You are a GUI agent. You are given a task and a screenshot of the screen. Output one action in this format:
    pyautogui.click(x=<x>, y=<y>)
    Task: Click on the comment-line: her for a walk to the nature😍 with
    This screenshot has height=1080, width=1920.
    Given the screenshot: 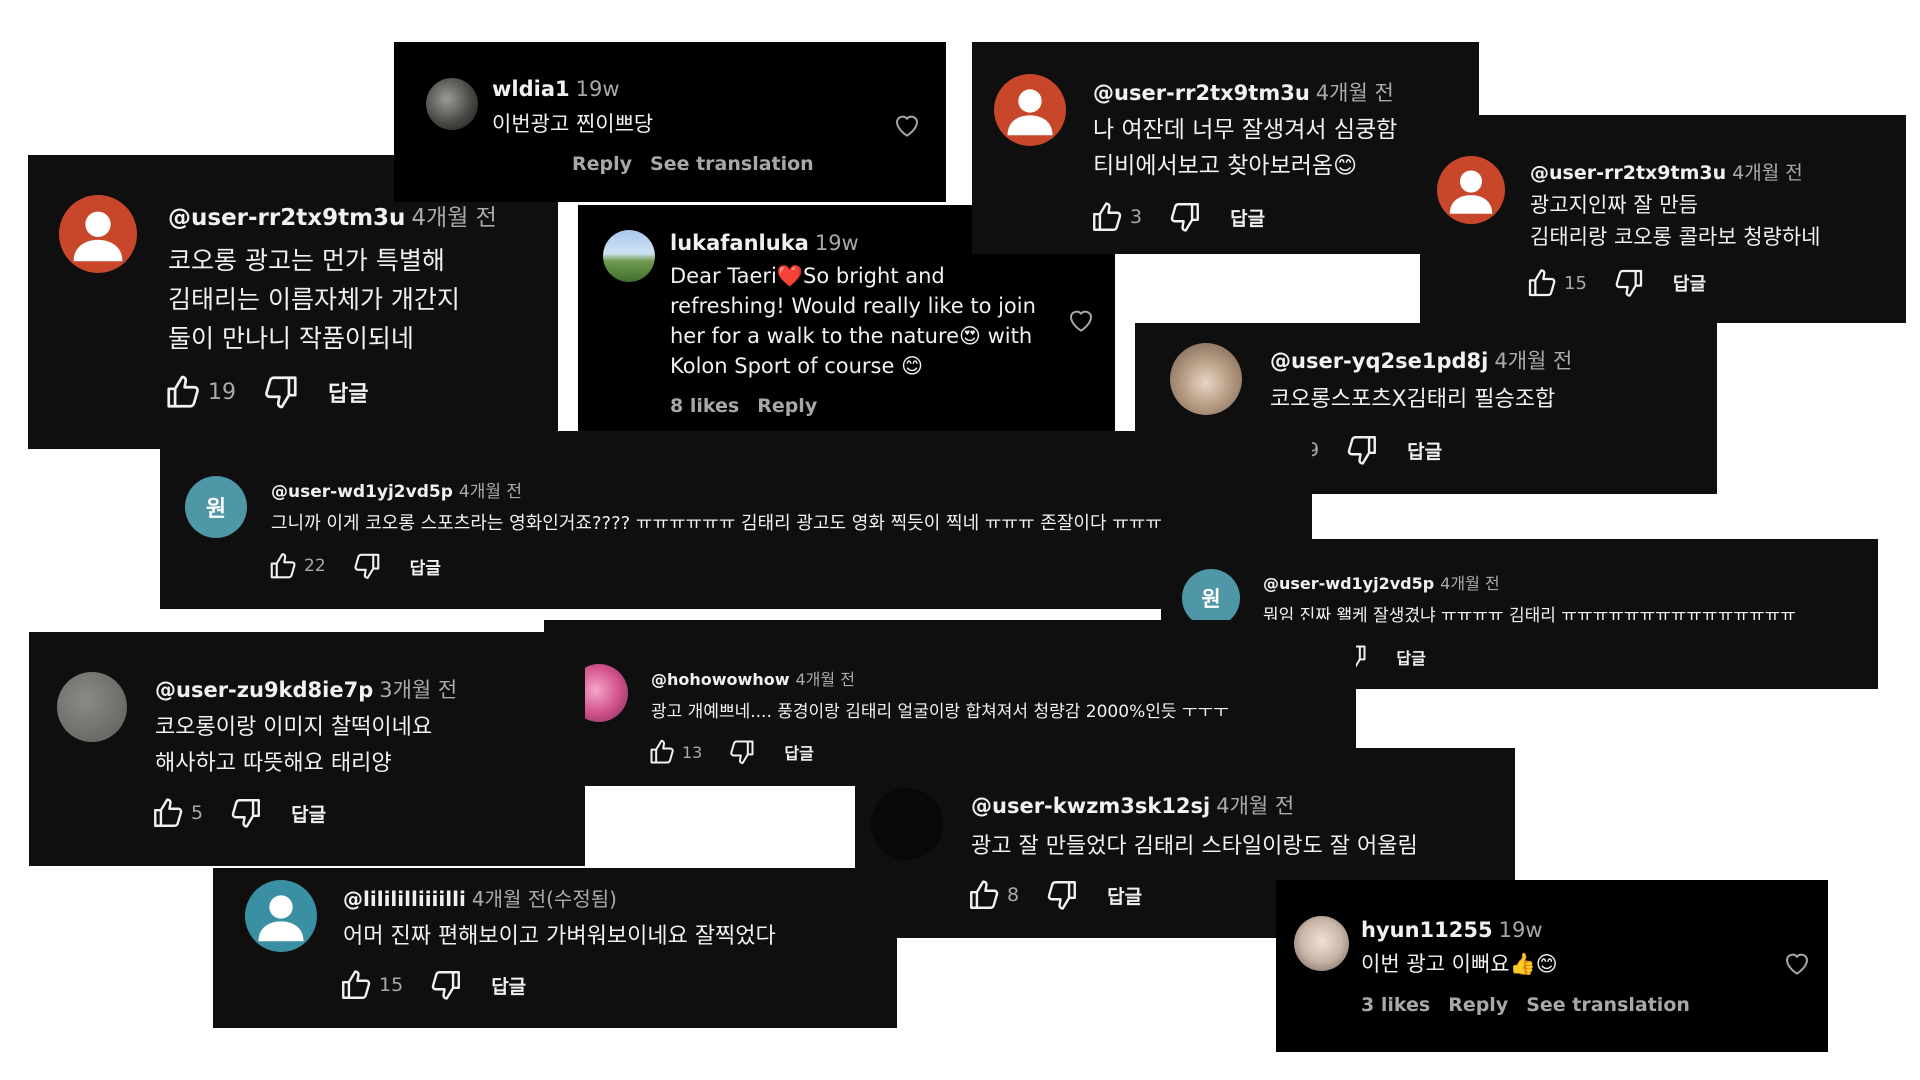 What is the action you would take?
    pyautogui.click(x=851, y=336)
    